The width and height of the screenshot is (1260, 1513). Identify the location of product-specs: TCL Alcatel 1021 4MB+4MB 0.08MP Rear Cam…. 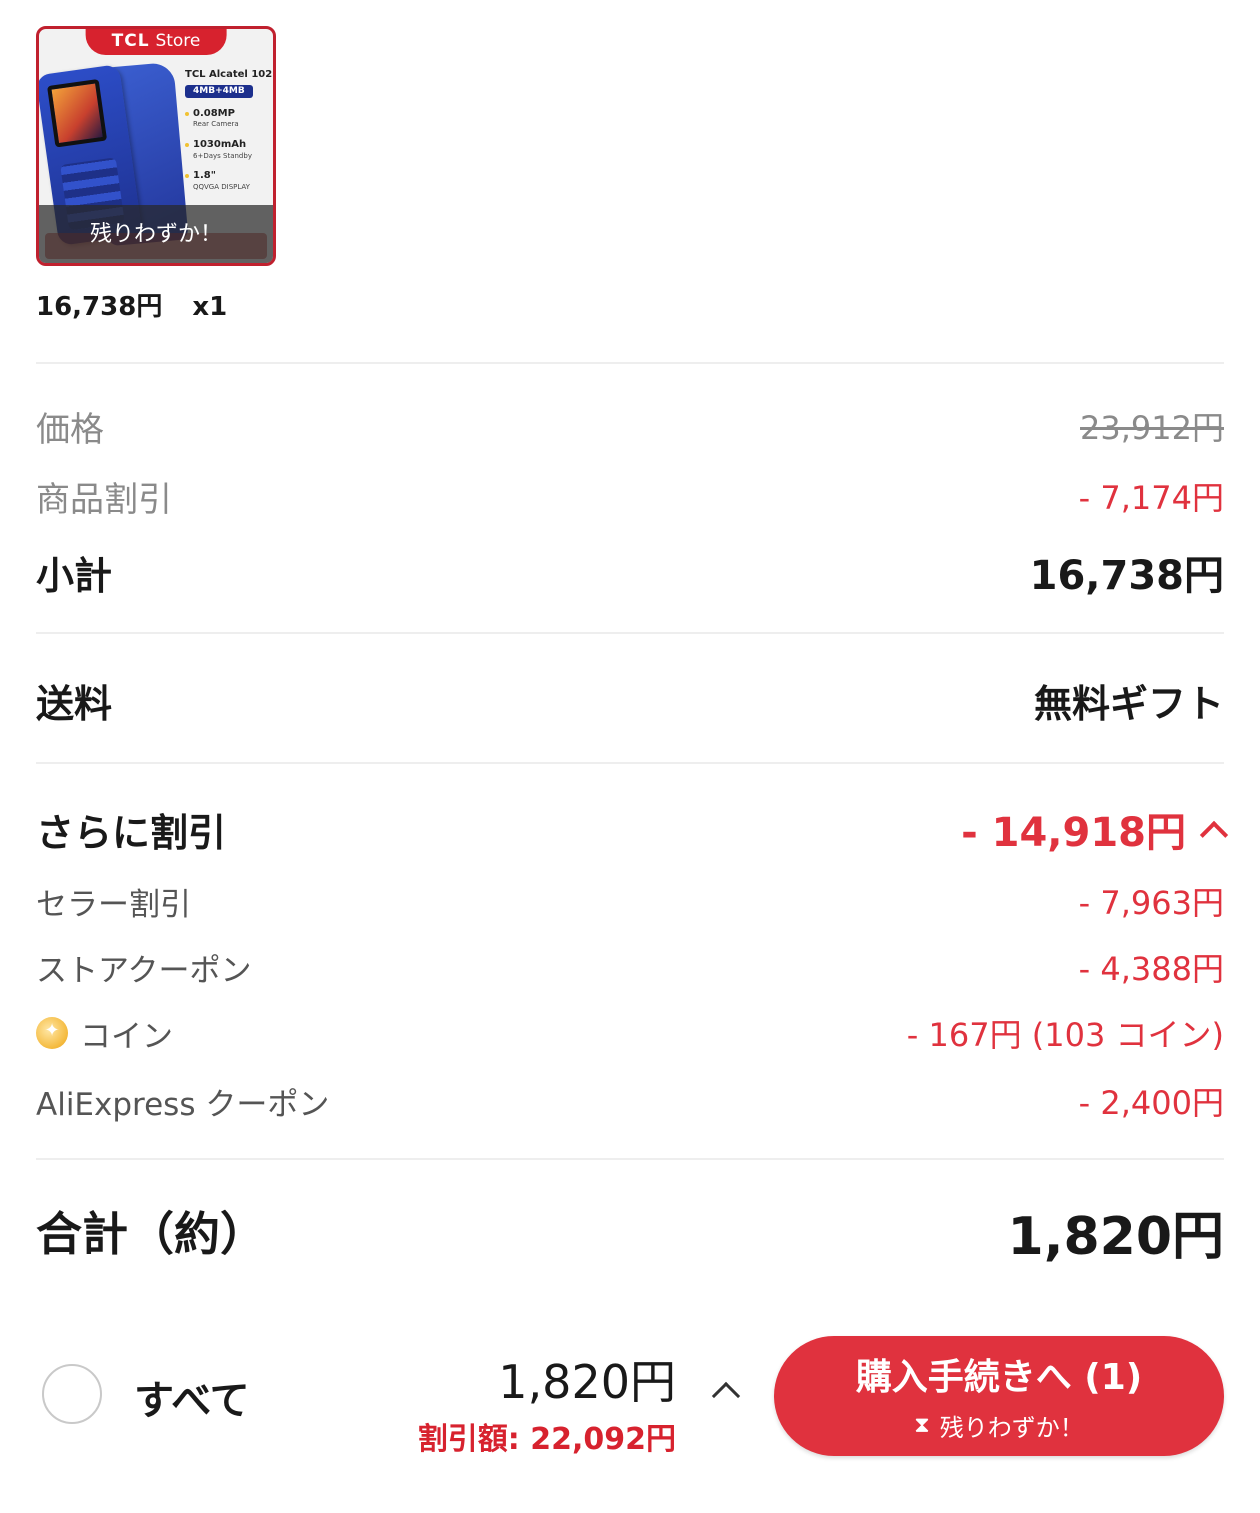
(230, 135).